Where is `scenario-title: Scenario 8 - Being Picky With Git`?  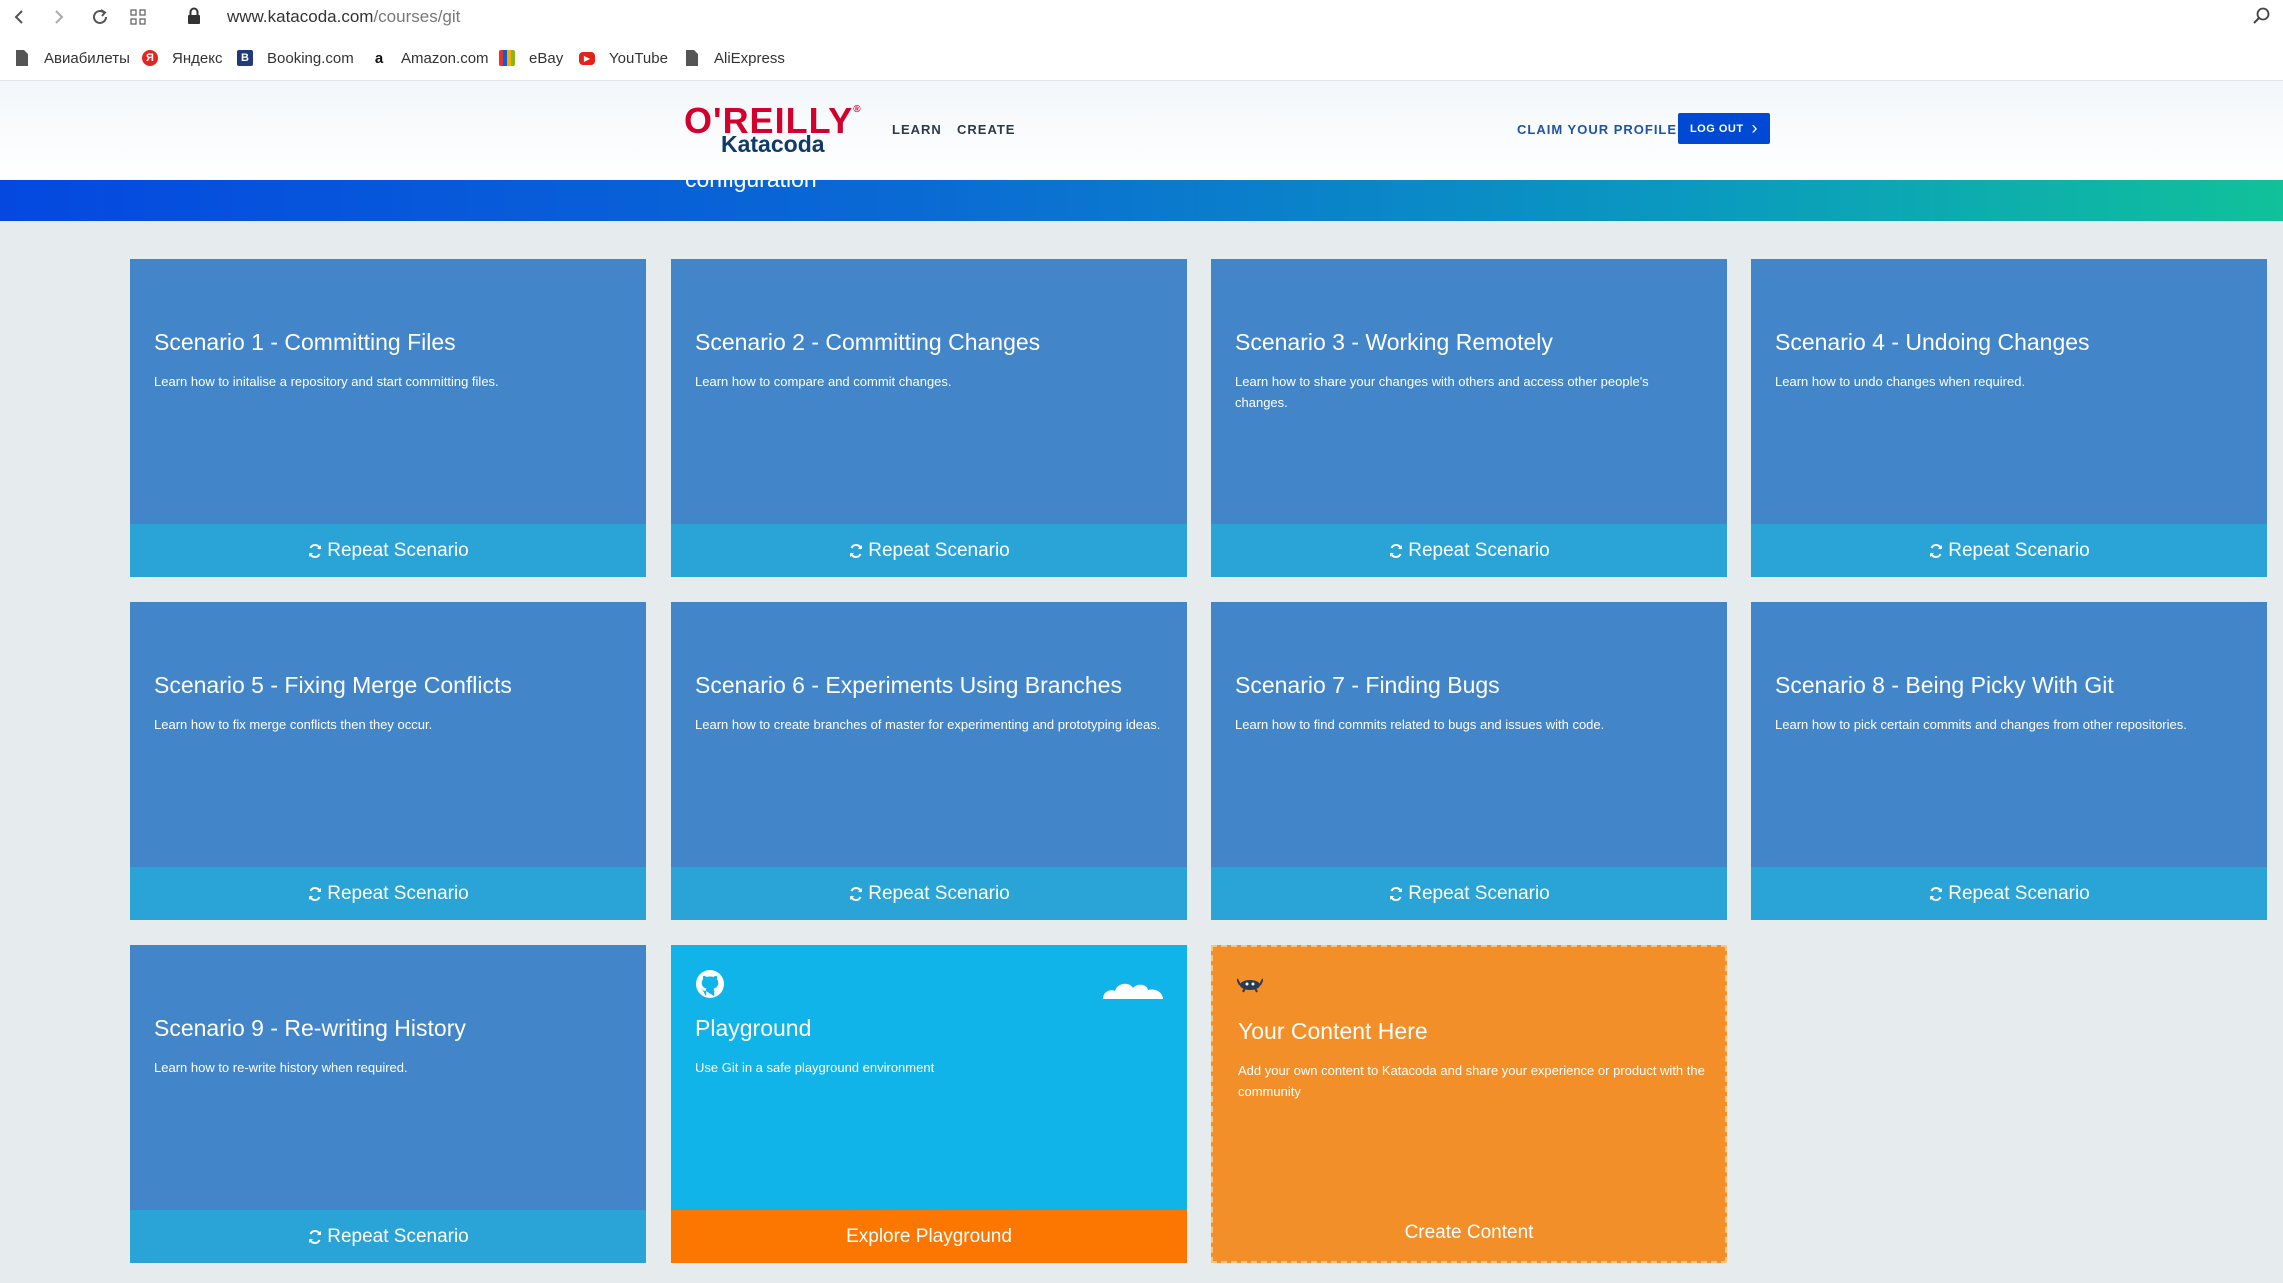 scenario-title: Scenario 8 - Being Picky With Git is located at coordinates (1944, 685).